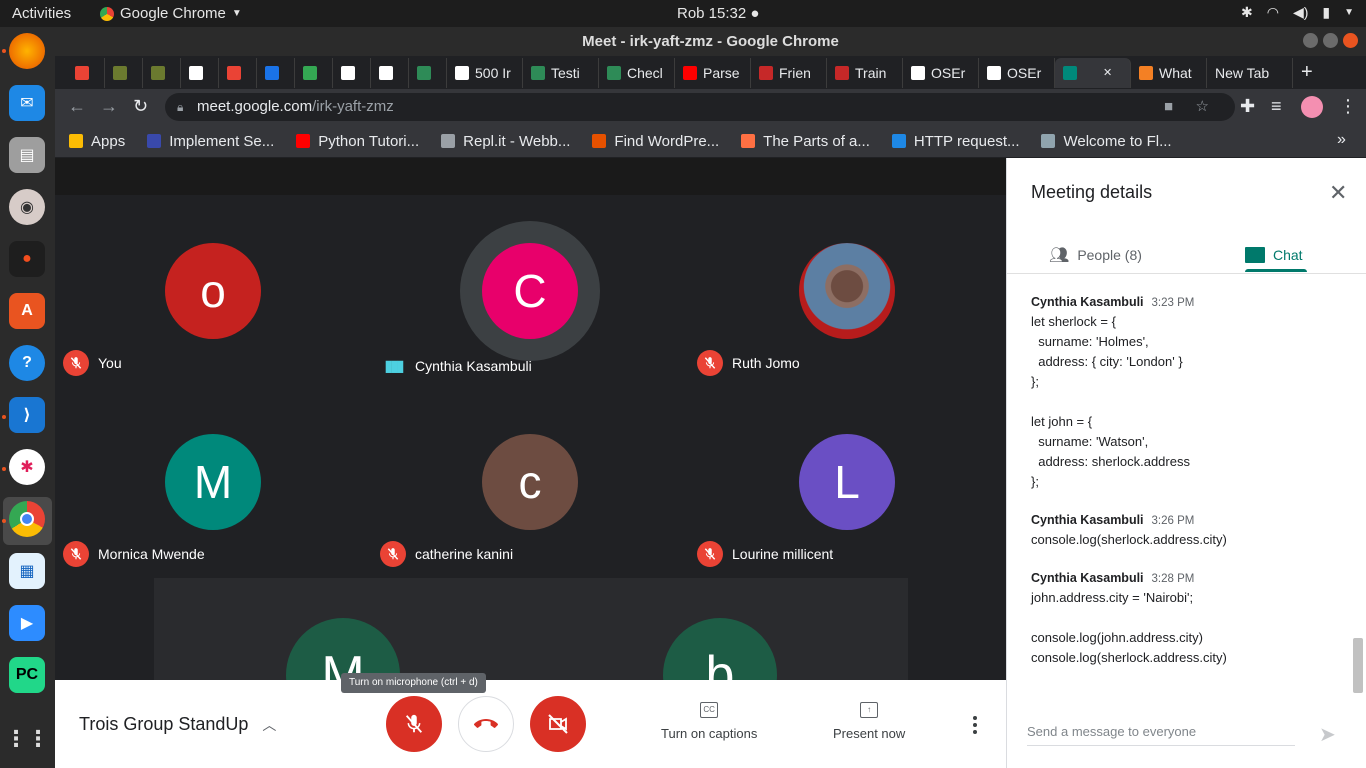 The width and height of the screenshot is (1366, 768). I want to click on show-applications-icon: ⋮⋮, so click(27, 739).